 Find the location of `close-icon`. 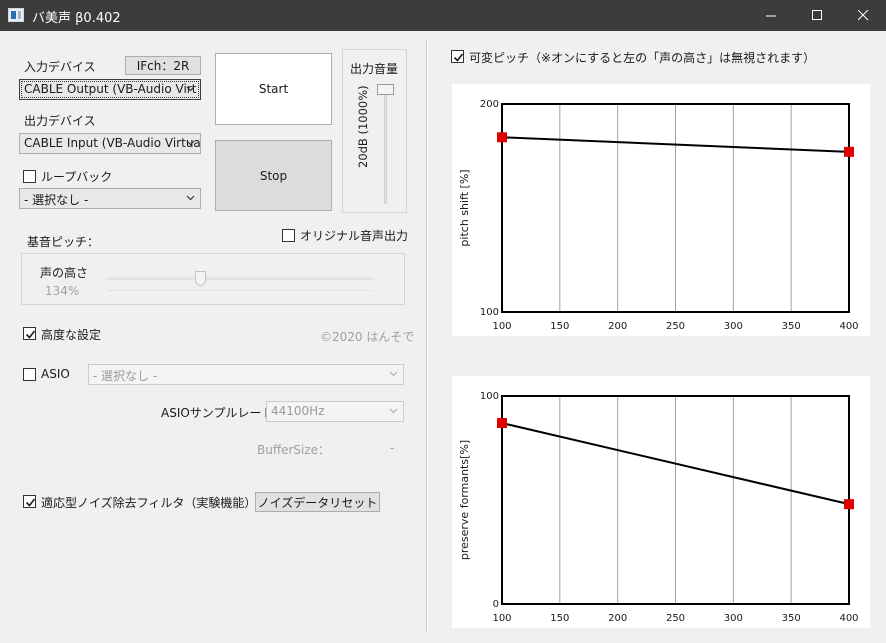

close-icon is located at coordinates (862, 15).